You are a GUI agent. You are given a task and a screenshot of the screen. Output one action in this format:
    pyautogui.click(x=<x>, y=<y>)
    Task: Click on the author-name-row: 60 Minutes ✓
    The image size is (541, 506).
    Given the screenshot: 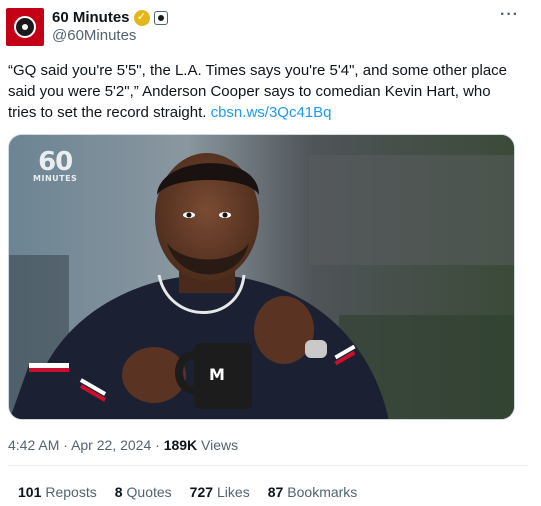 What is the action you would take?
    pyautogui.click(x=110, y=17)
    